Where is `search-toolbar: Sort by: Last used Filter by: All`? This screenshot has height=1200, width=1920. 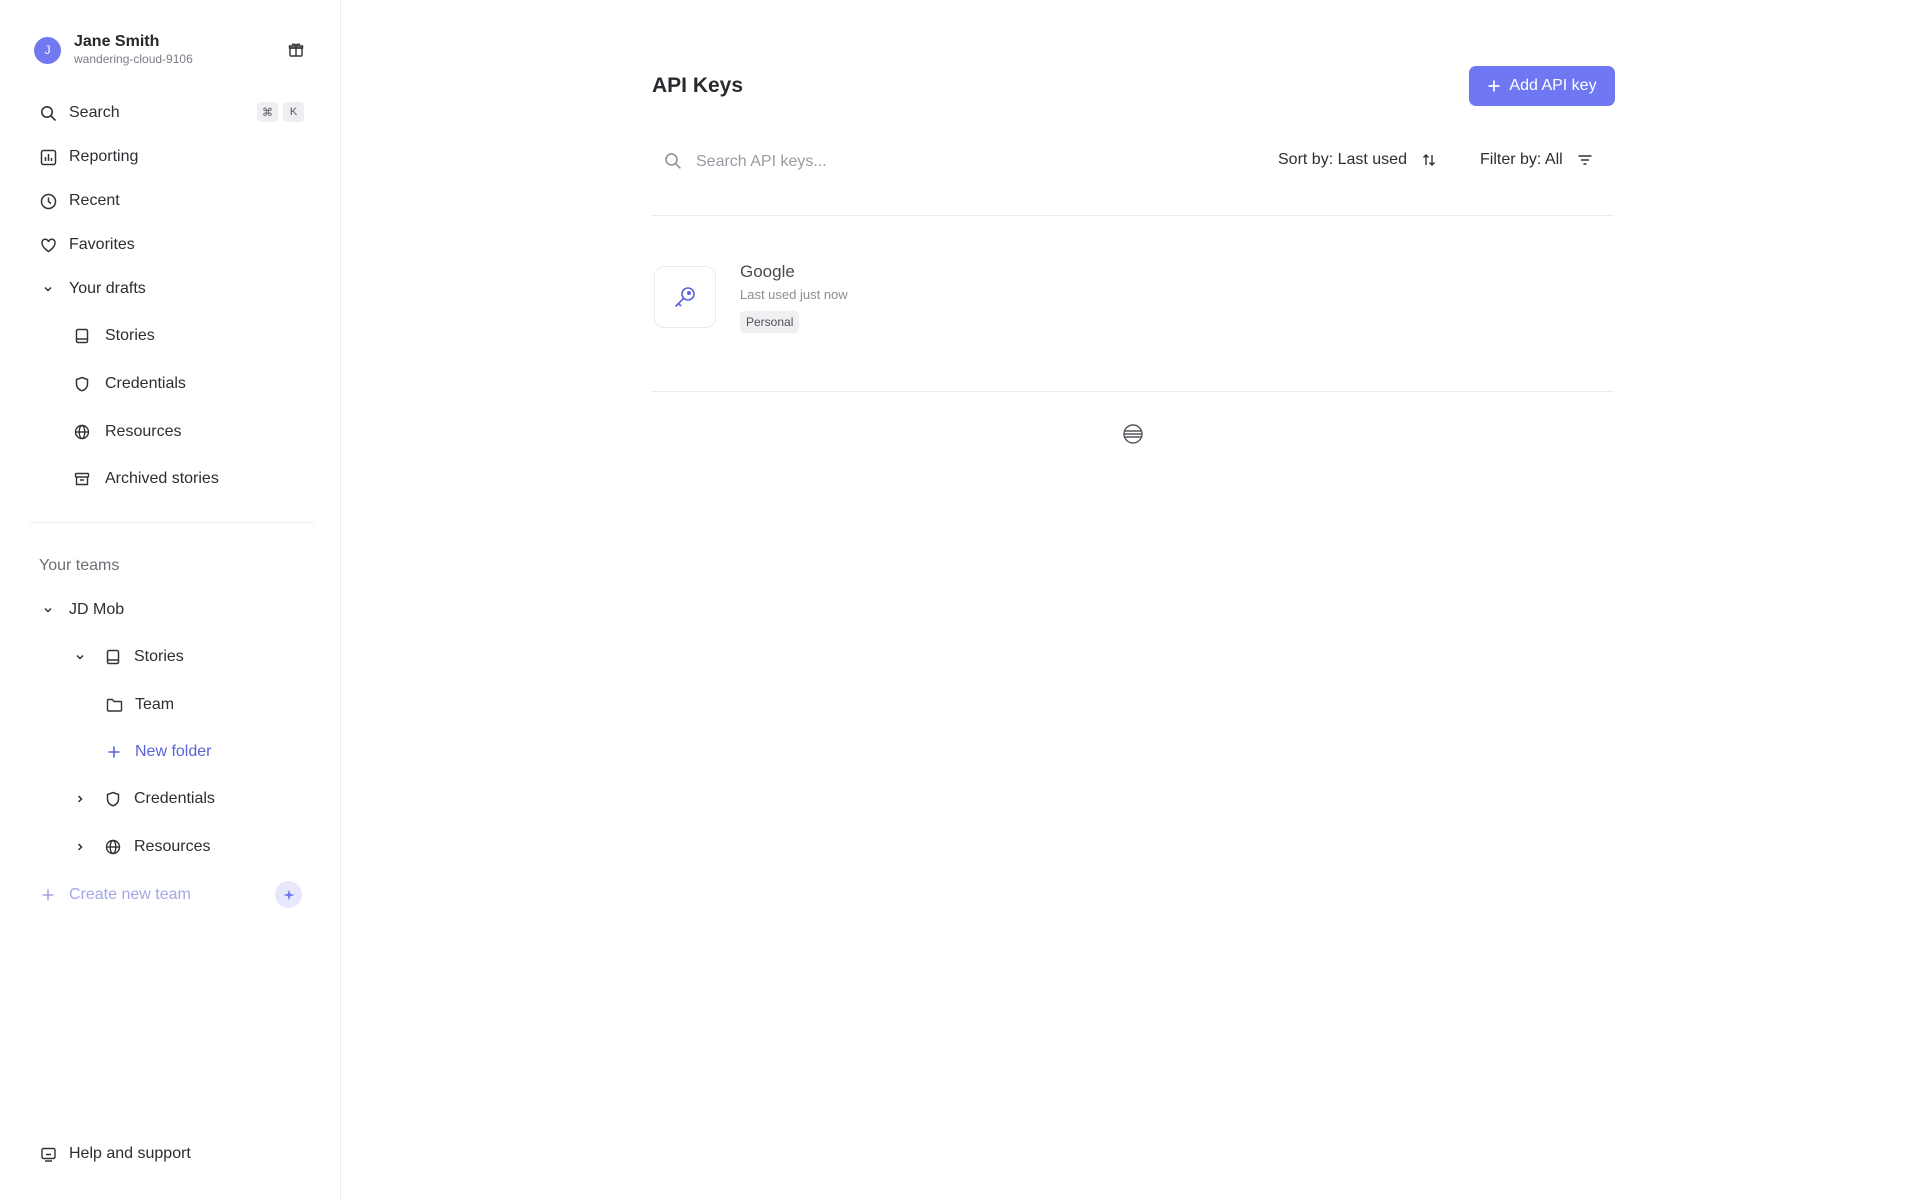
search-toolbar: Sort by: Last used Filter by: All is located at coordinates (1133, 162).